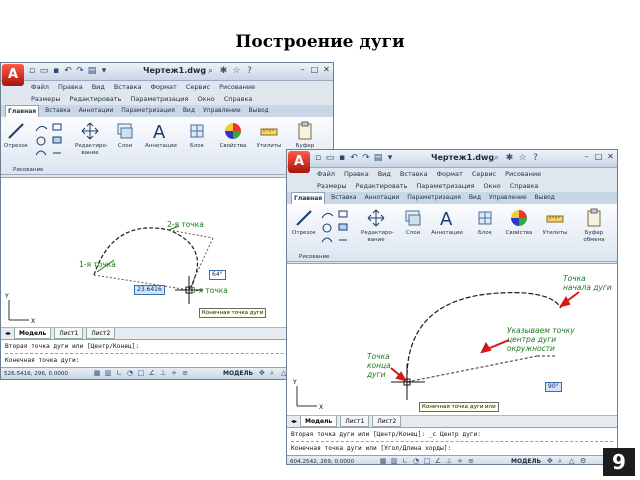 This screenshot has width=640, height=480. What do you see at coordinates (80, 71) in the screenshot?
I see `redo-icon: ↷` at bounding box center [80, 71].